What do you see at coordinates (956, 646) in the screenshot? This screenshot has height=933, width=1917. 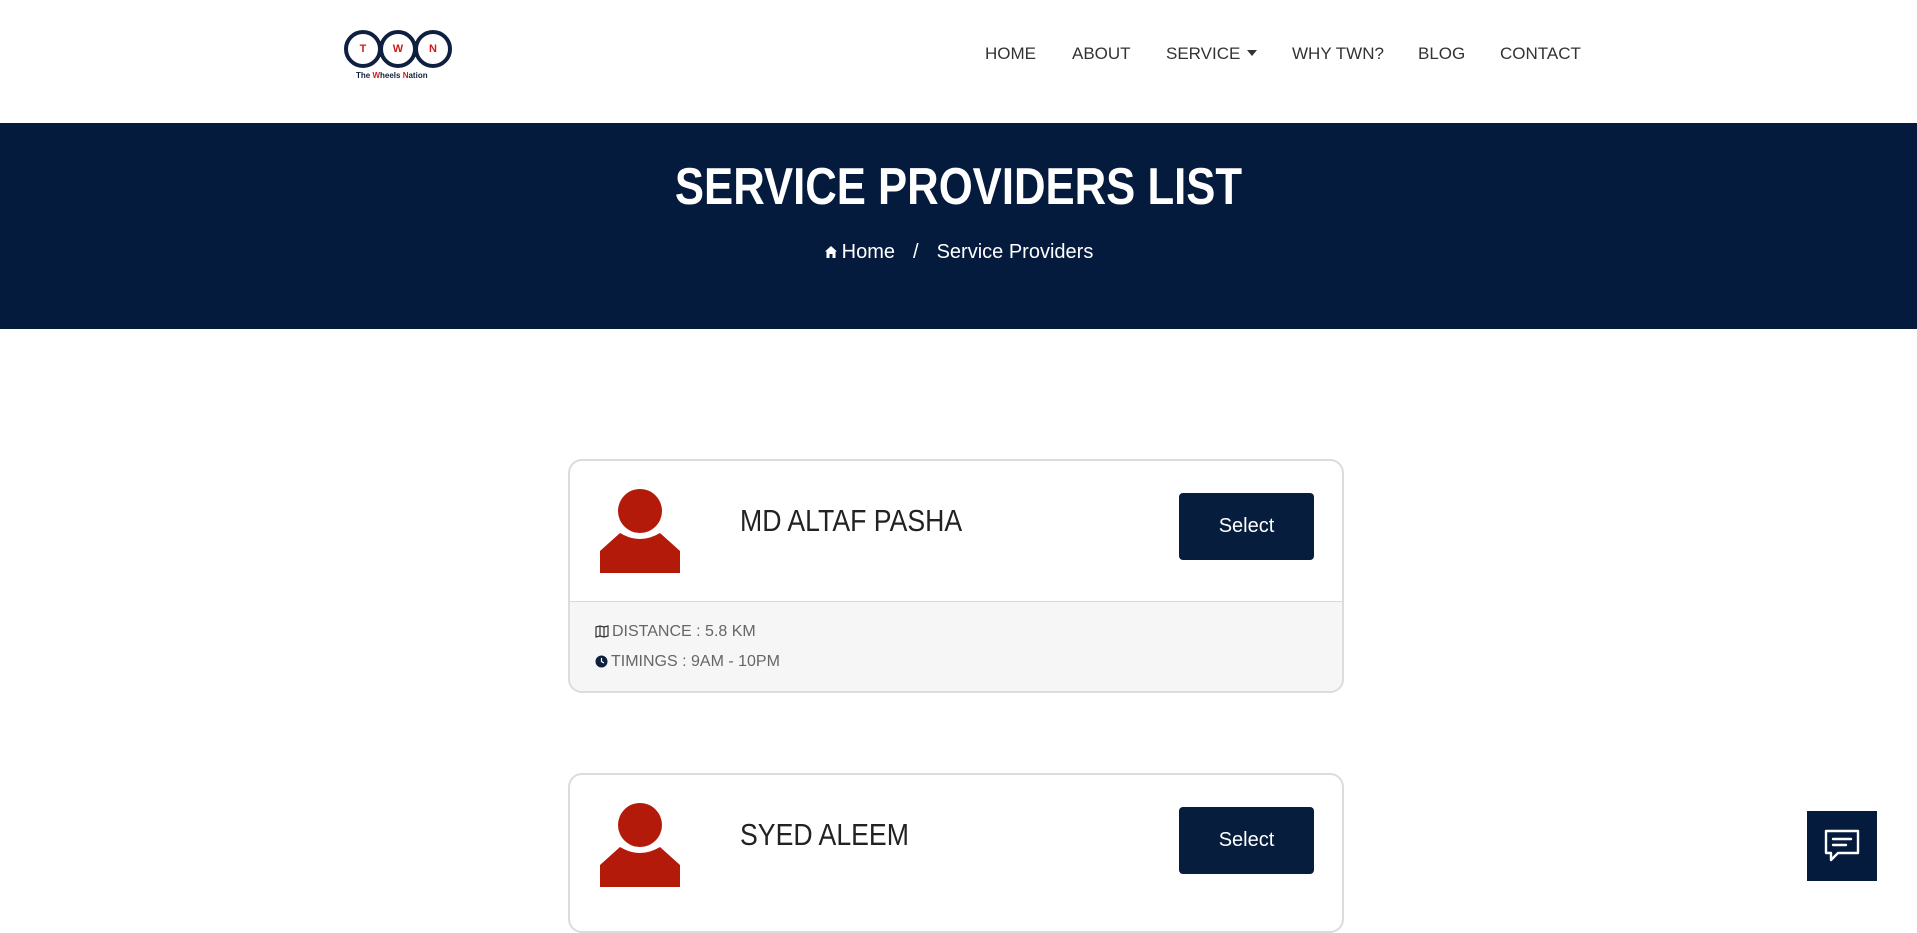 I see `provider-details: DISTANCE : 5.8 KM TIMINGS : 9AM - 10PM` at bounding box center [956, 646].